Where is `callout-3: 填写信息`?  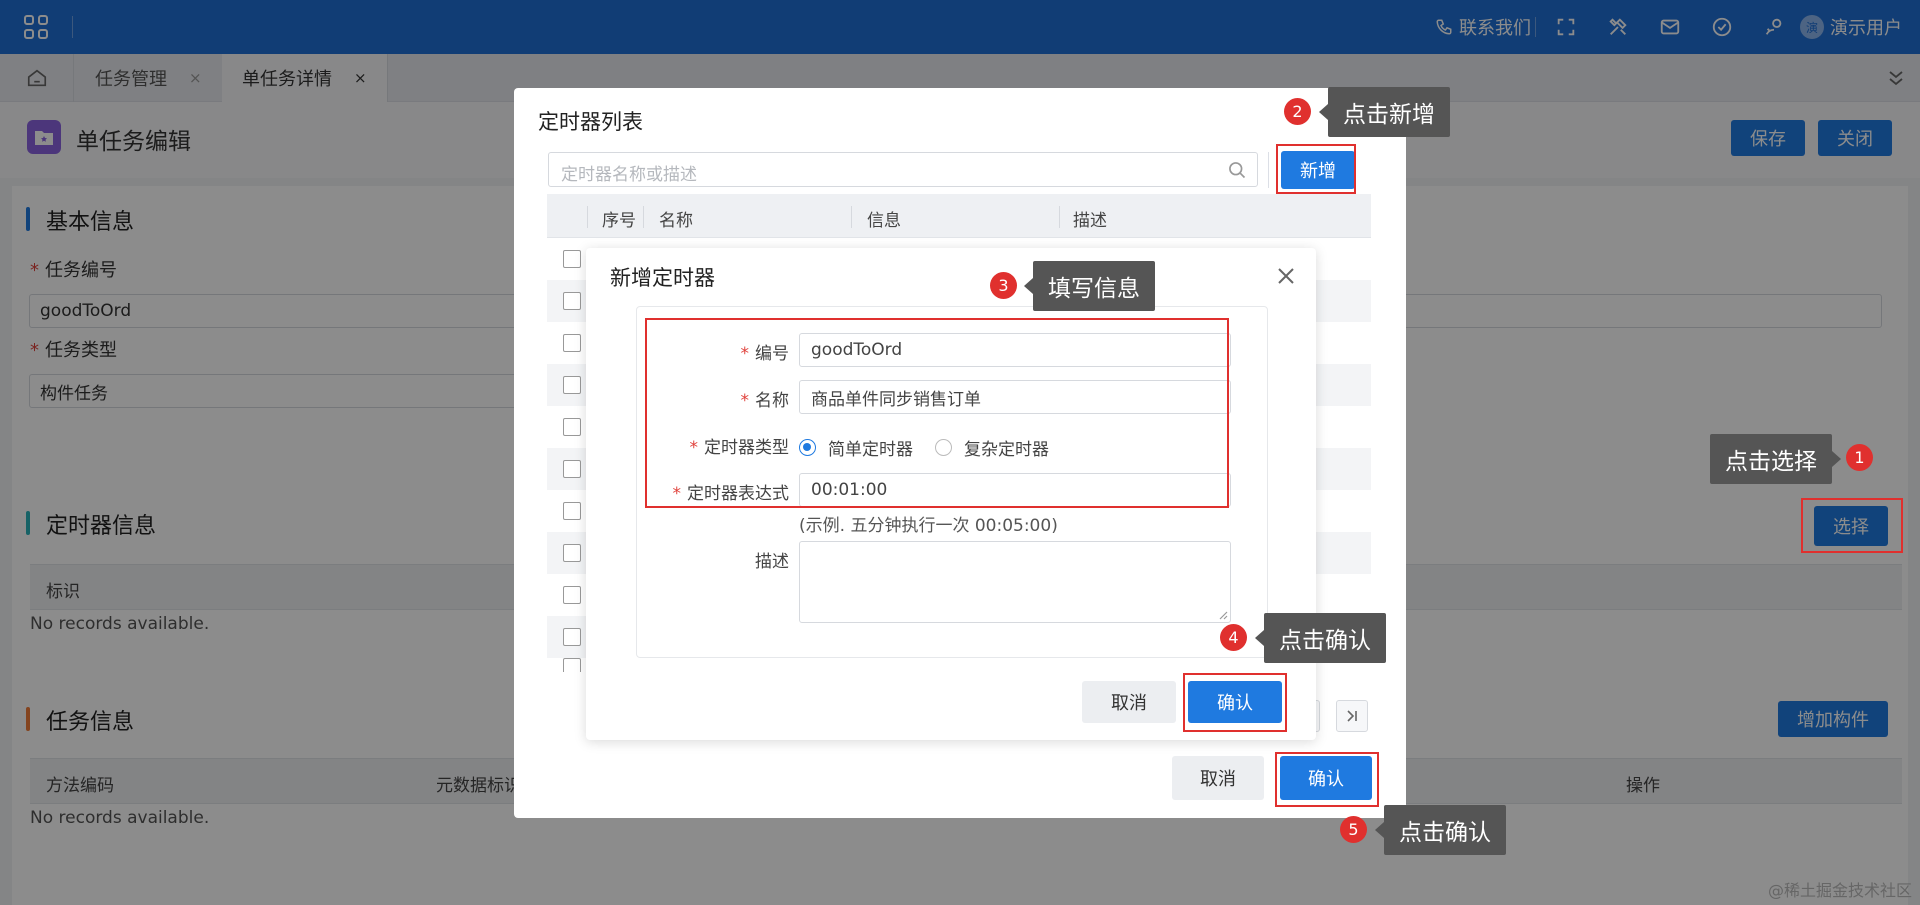
callout-3: 填写信息 is located at coordinates (1089, 286).